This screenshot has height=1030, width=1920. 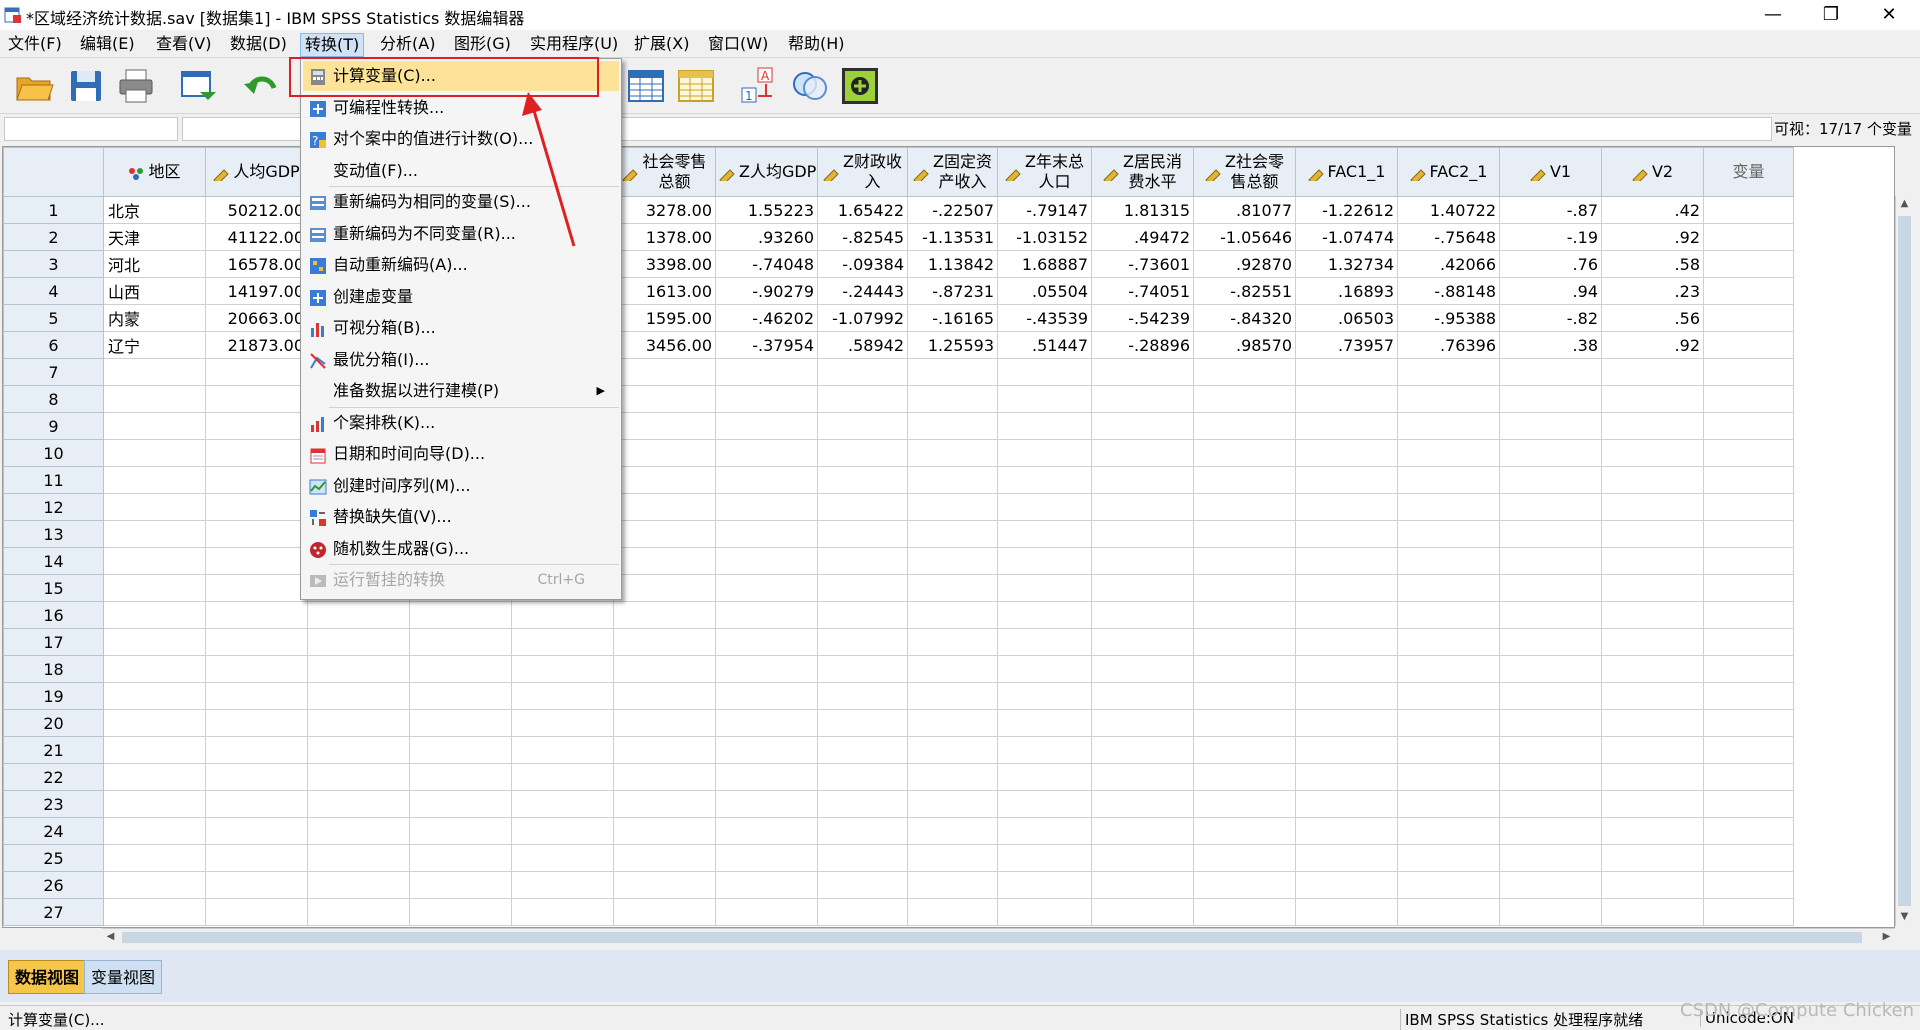 I want to click on column-header: V1, so click(x=1550, y=172).